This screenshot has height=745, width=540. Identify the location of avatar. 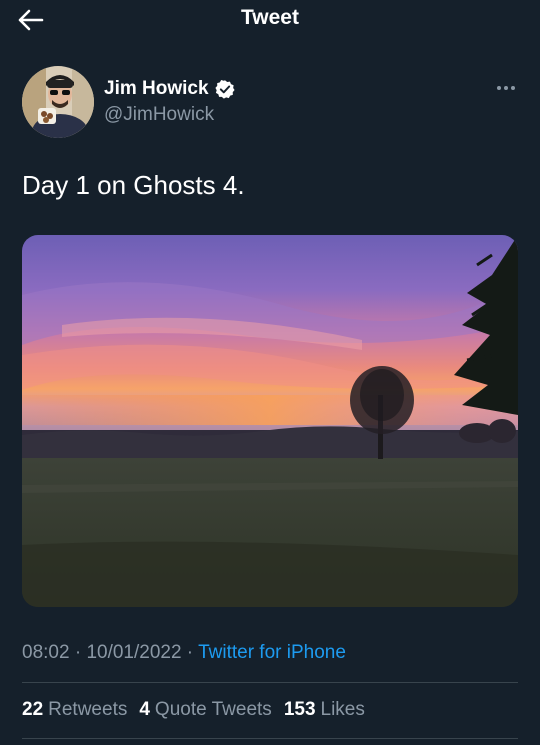
(58, 102).